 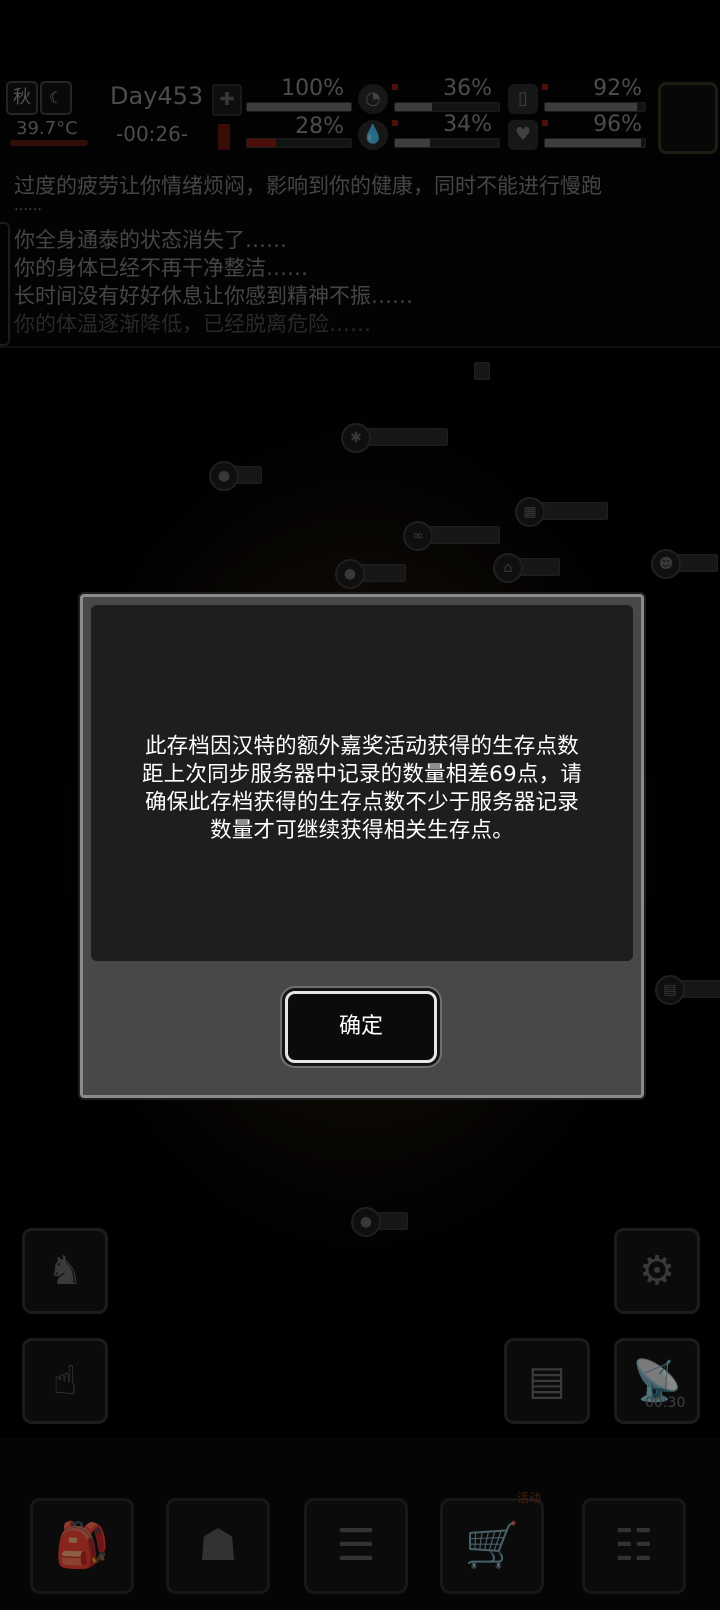 What do you see at coordinates (362, 830) in the screenshot?
I see `dialog-message-line: 数量才可继续获得相关生存点。` at bounding box center [362, 830].